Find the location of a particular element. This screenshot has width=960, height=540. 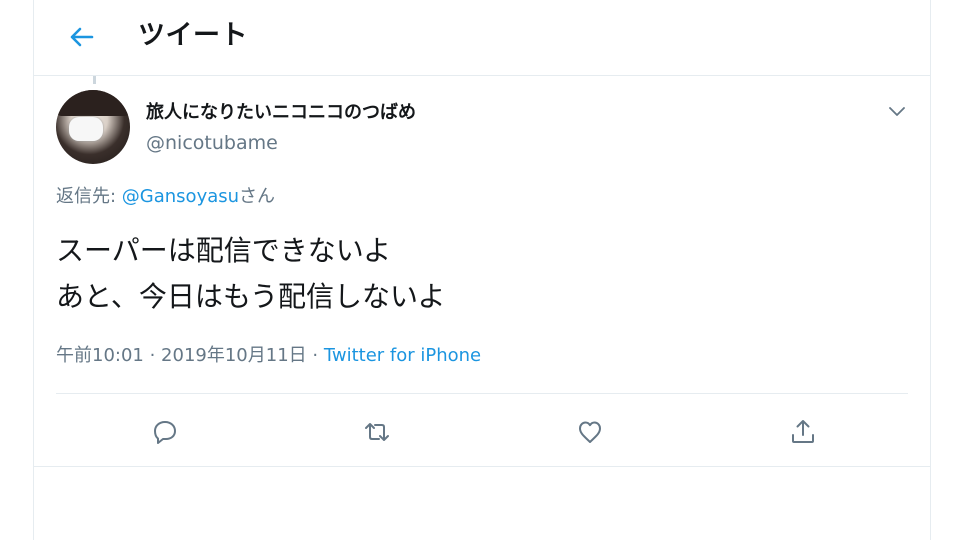

avatar-hair is located at coordinates (93, 103).